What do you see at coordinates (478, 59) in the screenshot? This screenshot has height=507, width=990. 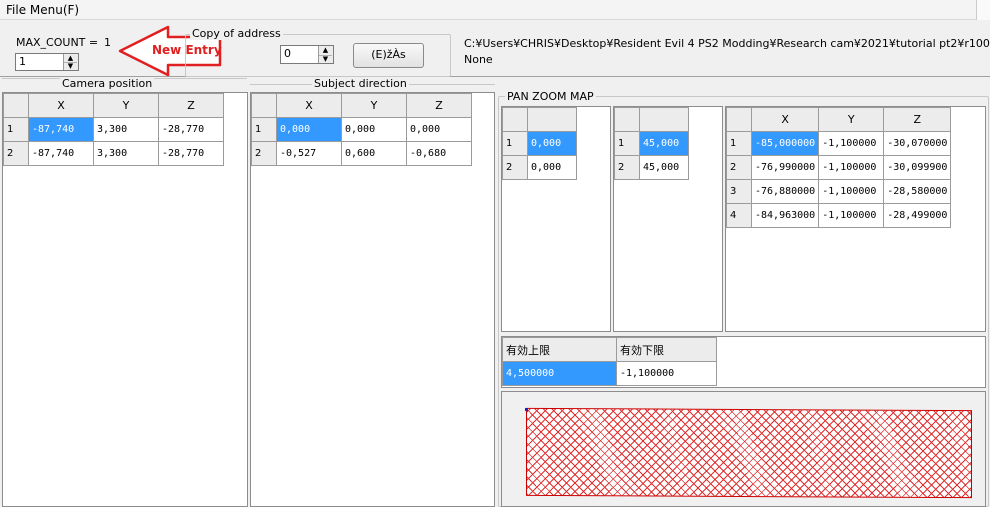 I see `file-status: None` at bounding box center [478, 59].